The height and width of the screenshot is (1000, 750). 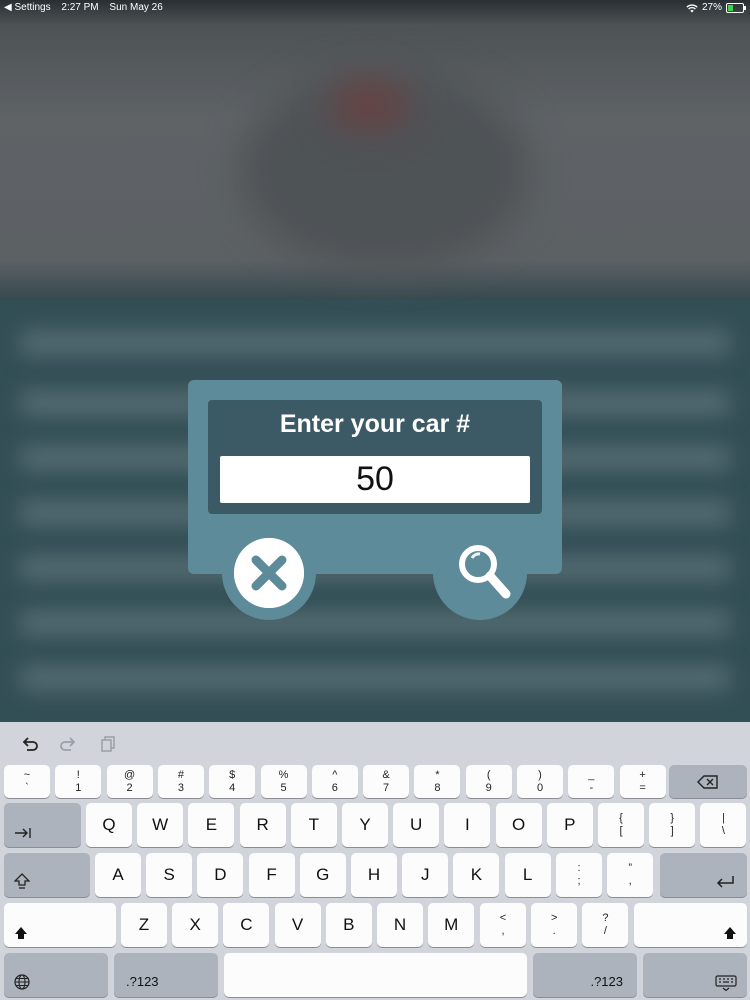 What do you see at coordinates (211, 825) in the screenshot?
I see `key-letter: E` at bounding box center [211, 825].